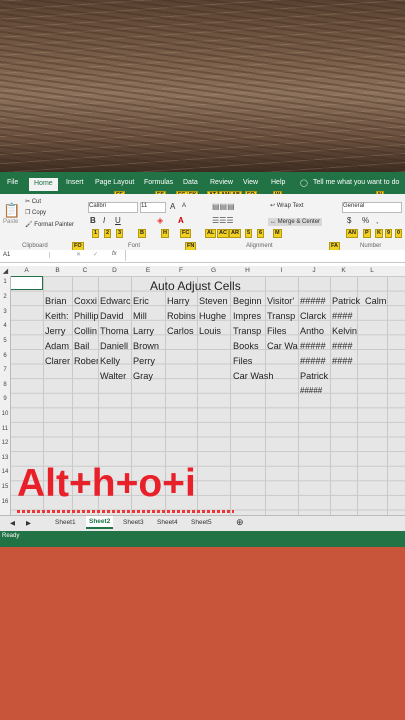 This screenshot has width=405, height=720. Describe the element at coordinates (58, 331) in the screenshot. I see `cell: Jerry` at that location.